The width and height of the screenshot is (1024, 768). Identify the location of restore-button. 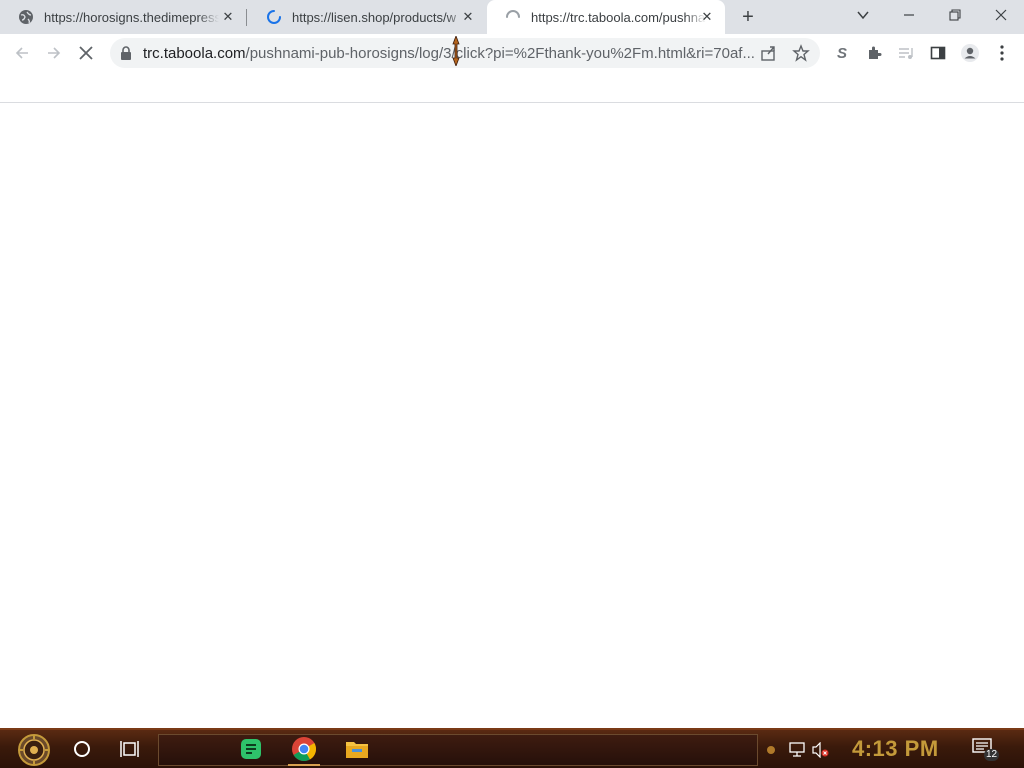
(955, 15).